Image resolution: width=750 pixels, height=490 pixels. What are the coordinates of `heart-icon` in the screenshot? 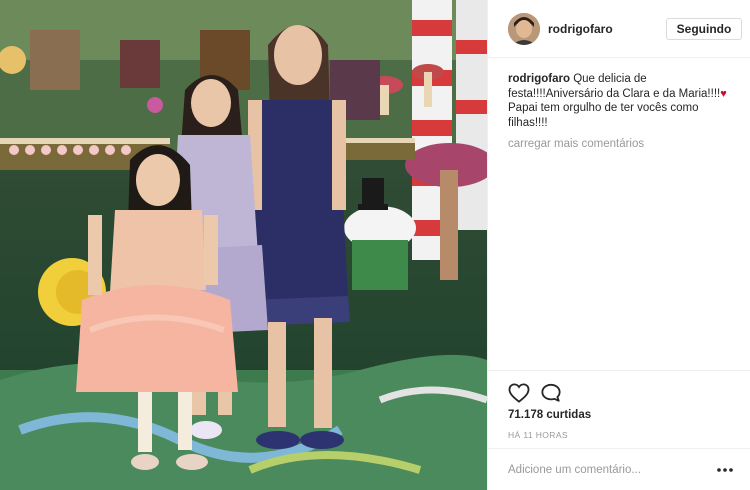 It's located at (519, 393).